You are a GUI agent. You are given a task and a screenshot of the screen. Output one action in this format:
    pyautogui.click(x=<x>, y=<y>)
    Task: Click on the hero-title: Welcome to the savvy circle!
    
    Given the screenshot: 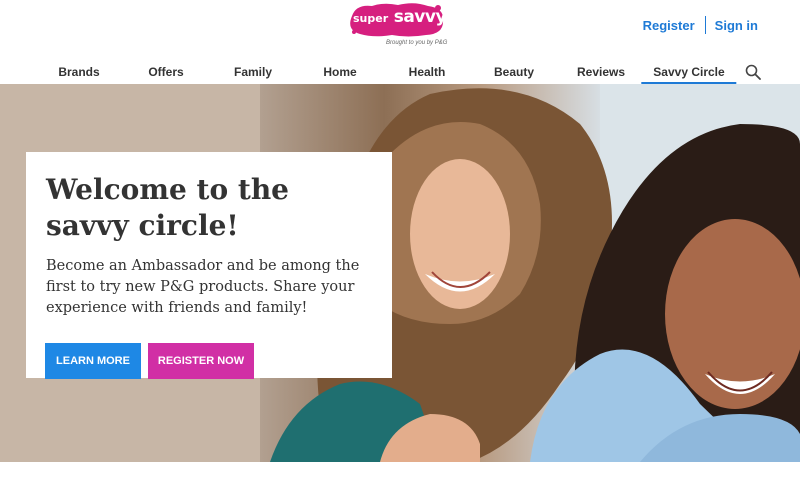 What is the action you would take?
    pyautogui.click(x=167, y=207)
    